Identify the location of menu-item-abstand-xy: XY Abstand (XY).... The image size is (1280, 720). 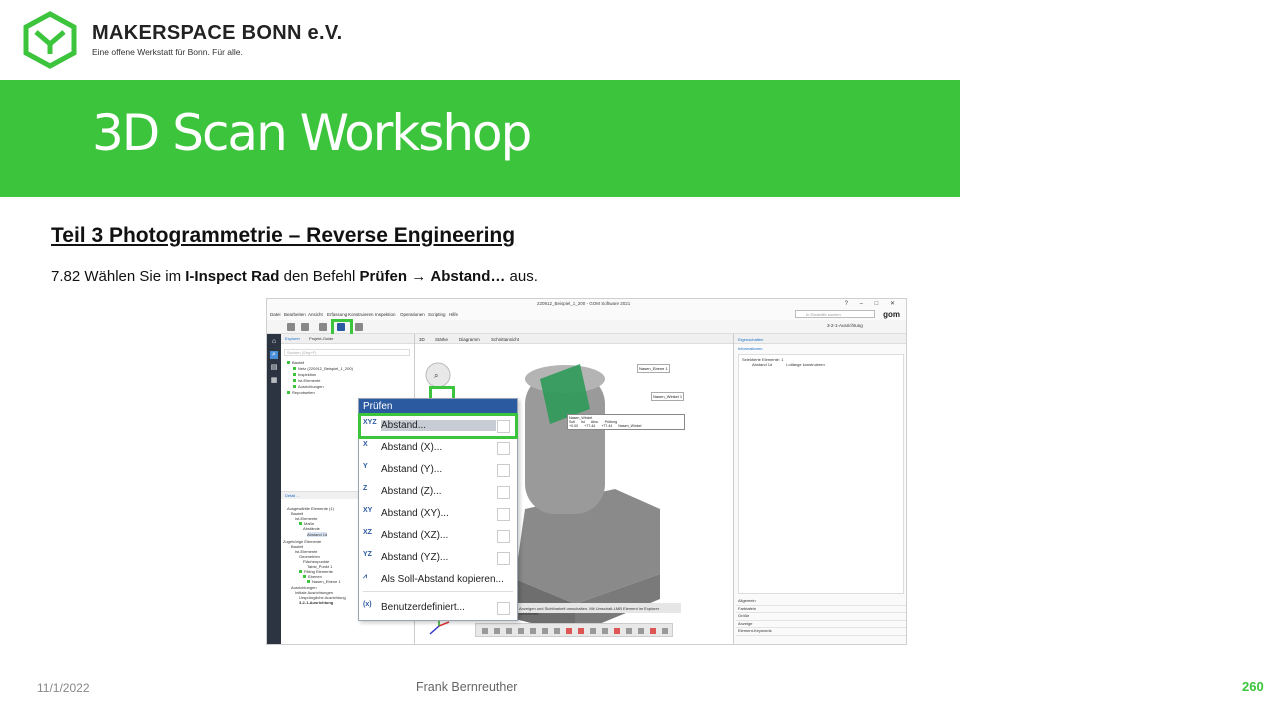
(438, 514).